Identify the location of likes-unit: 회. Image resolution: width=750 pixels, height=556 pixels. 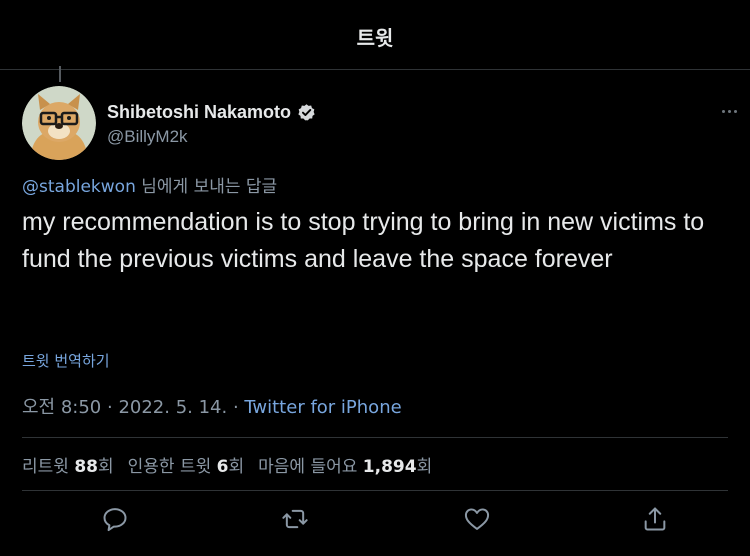
(424, 467).